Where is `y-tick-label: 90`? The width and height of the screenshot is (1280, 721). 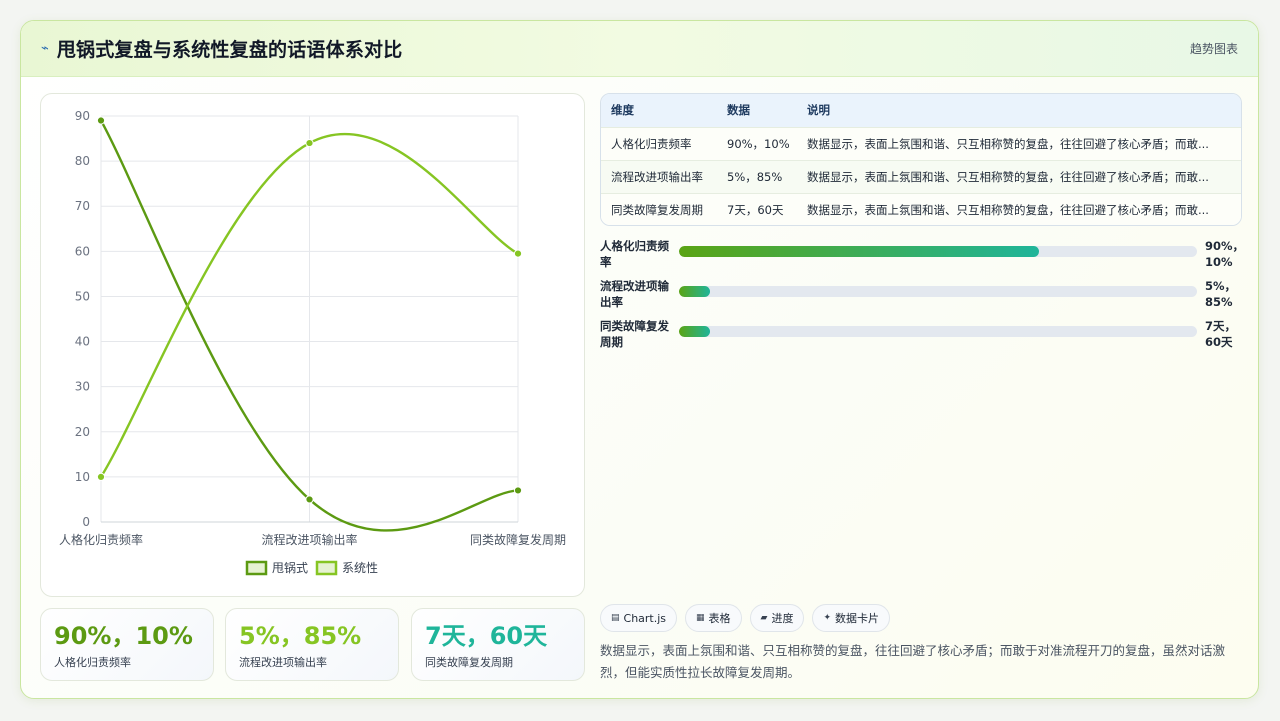
y-tick-label: 90 is located at coordinates (82, 116).